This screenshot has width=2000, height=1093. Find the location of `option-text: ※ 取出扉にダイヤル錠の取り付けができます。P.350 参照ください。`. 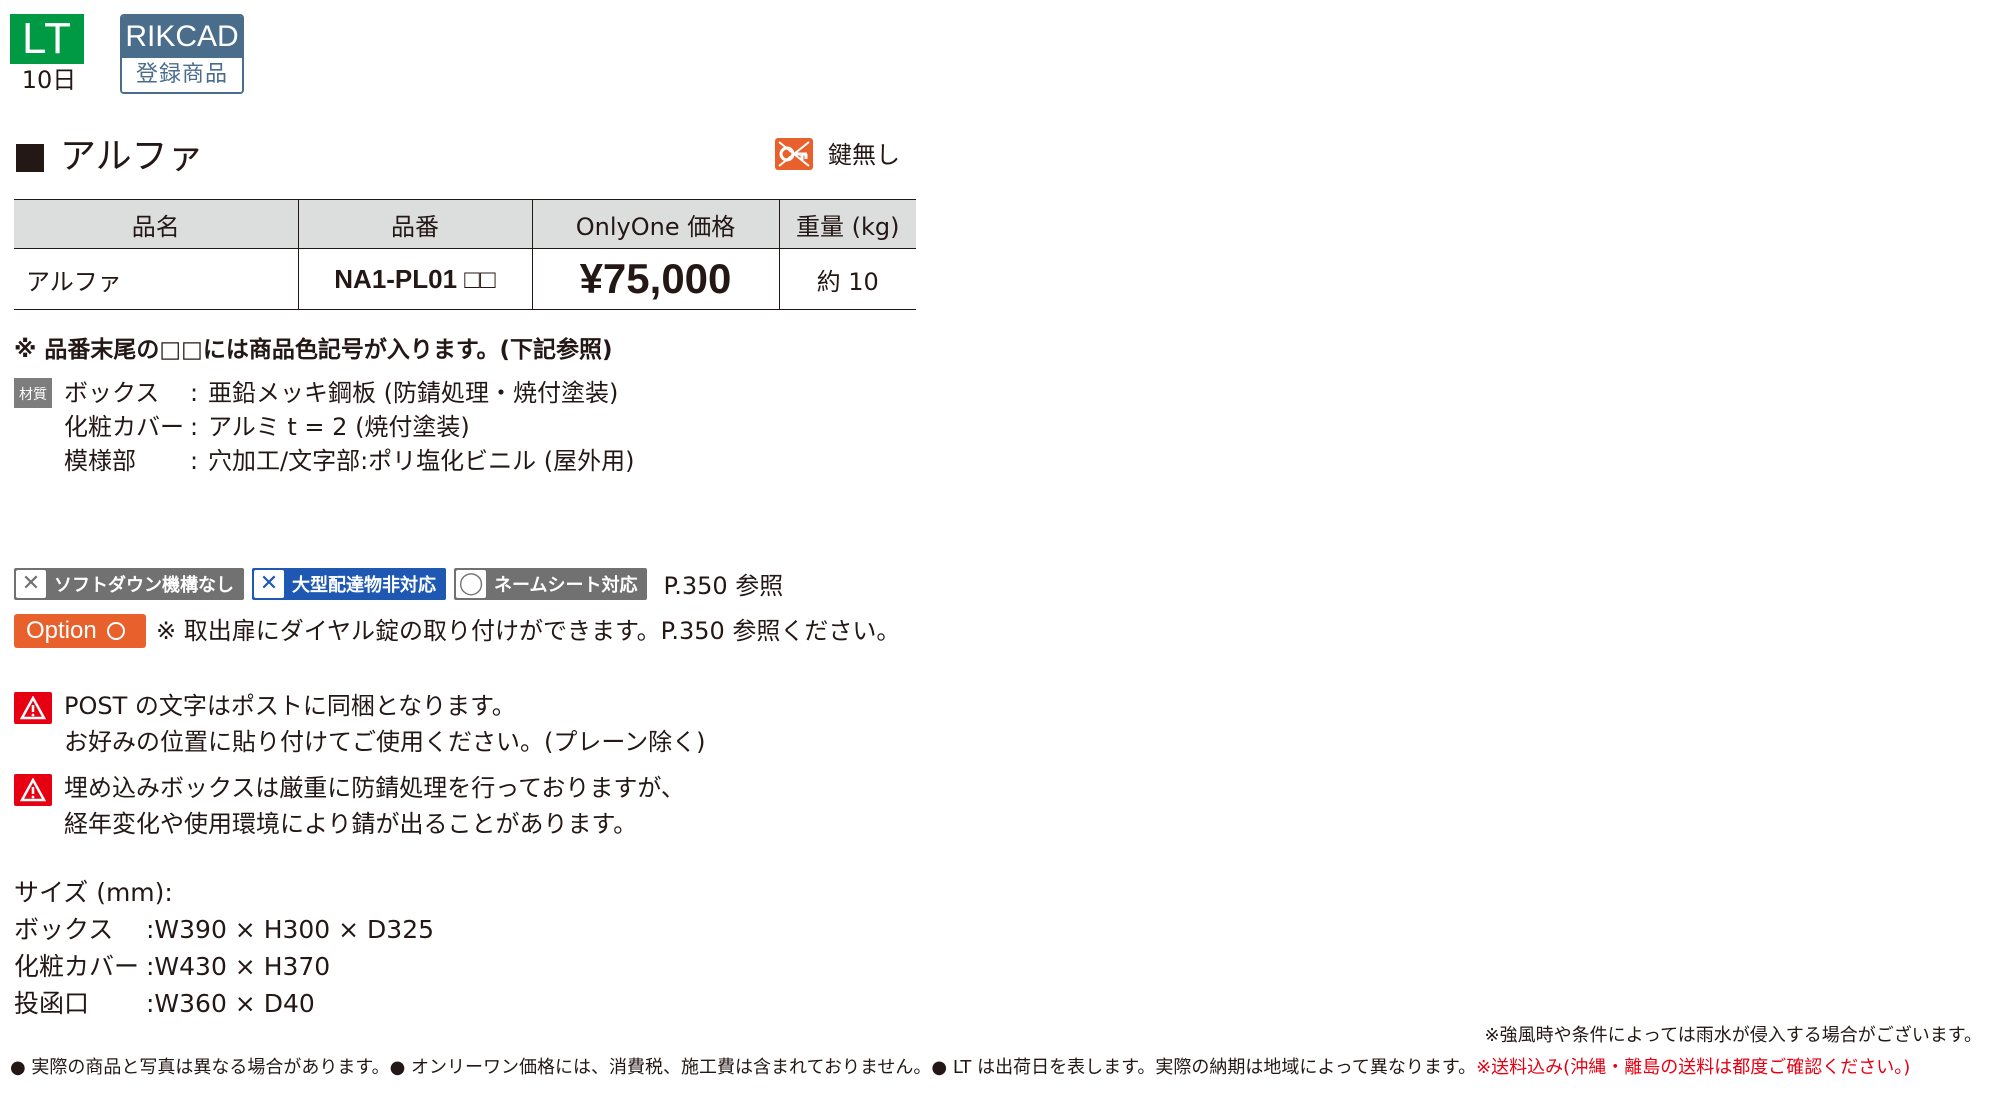

option-text: ※ 取出扉にダイヤル錠の取り付けができます。P.350 参照ください。 is located at coordinates (528, 631).